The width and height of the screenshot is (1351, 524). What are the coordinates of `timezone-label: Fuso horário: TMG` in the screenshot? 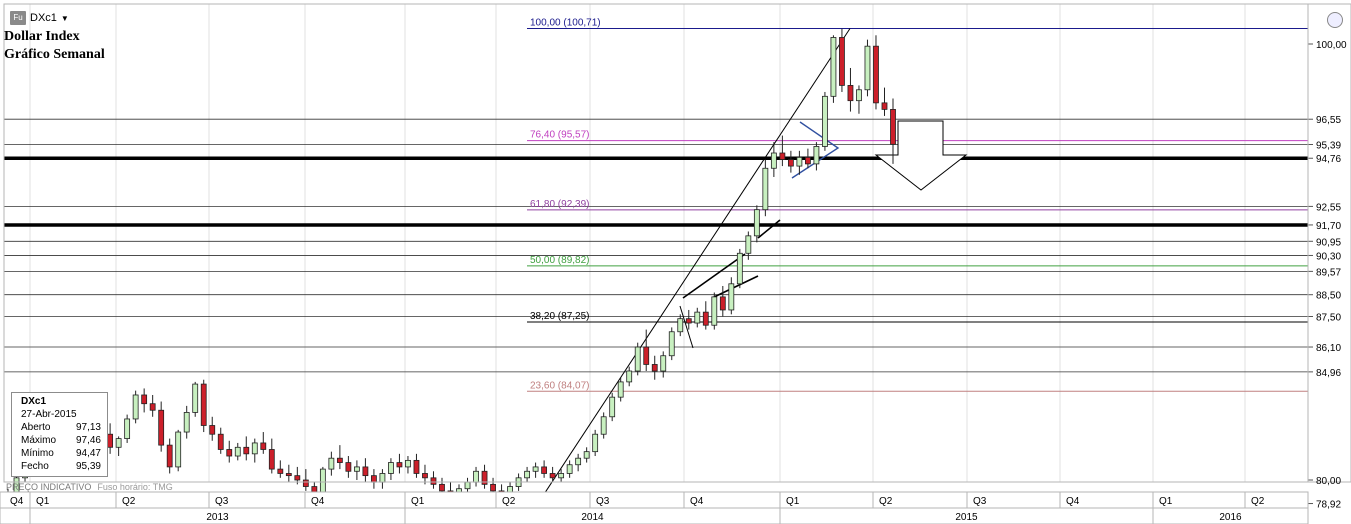 It's located at (135, 487).